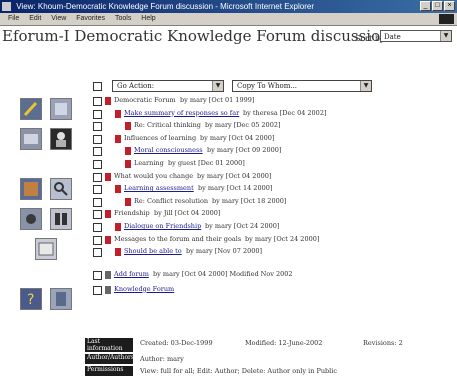 This screenshot has width=457, height=389. I want to click on settings-icon, so click(31, 219).